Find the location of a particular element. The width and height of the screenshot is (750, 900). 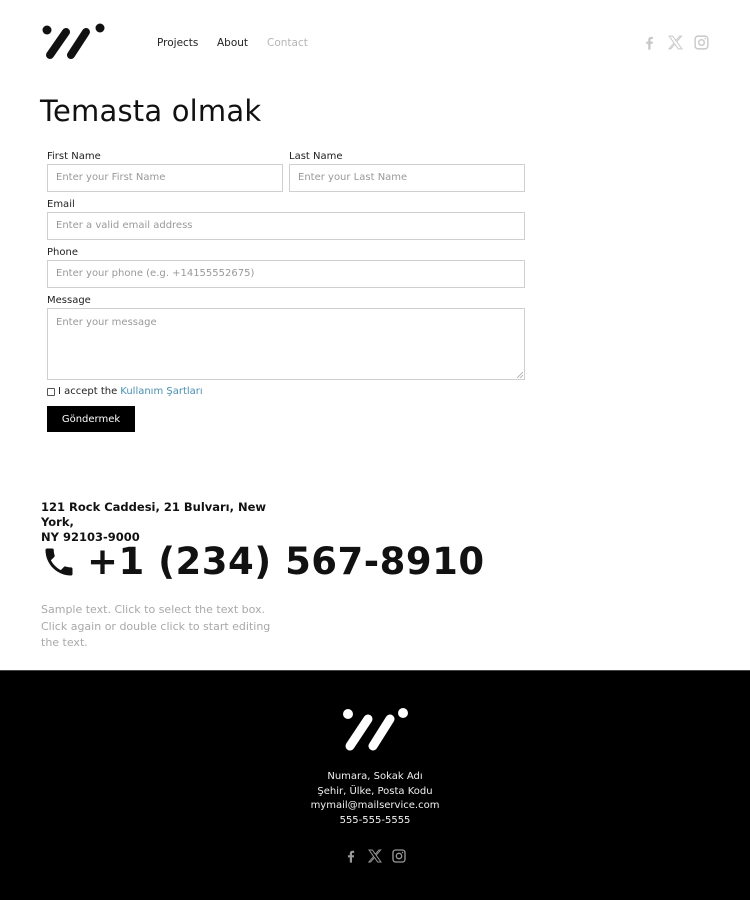

terms-text: I accept the is located at coordinates (88, 391).